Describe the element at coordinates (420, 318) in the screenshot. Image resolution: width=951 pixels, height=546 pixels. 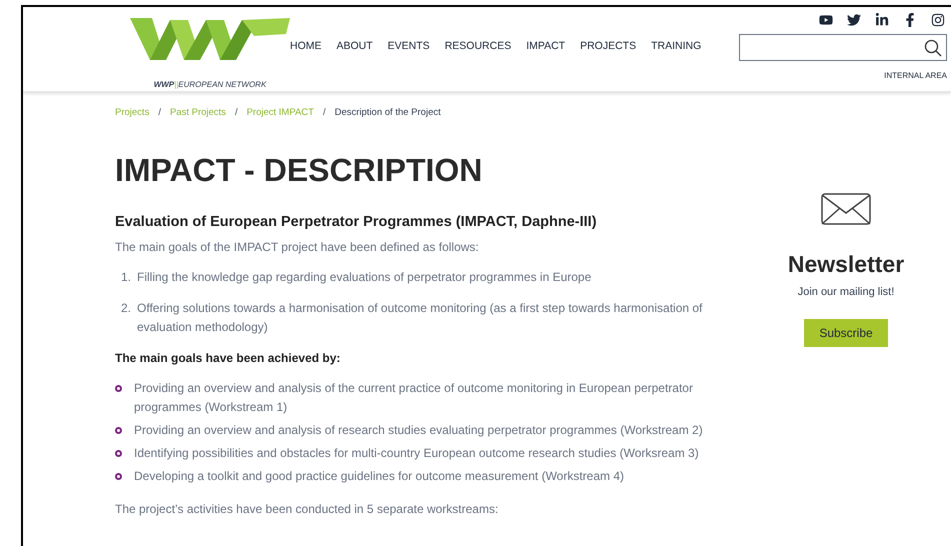
I see `goal-text: Offering solutions towards a harmonisation of outcome monitoring (as a first step towards harmonisation of evaluation methodology)` at that location.